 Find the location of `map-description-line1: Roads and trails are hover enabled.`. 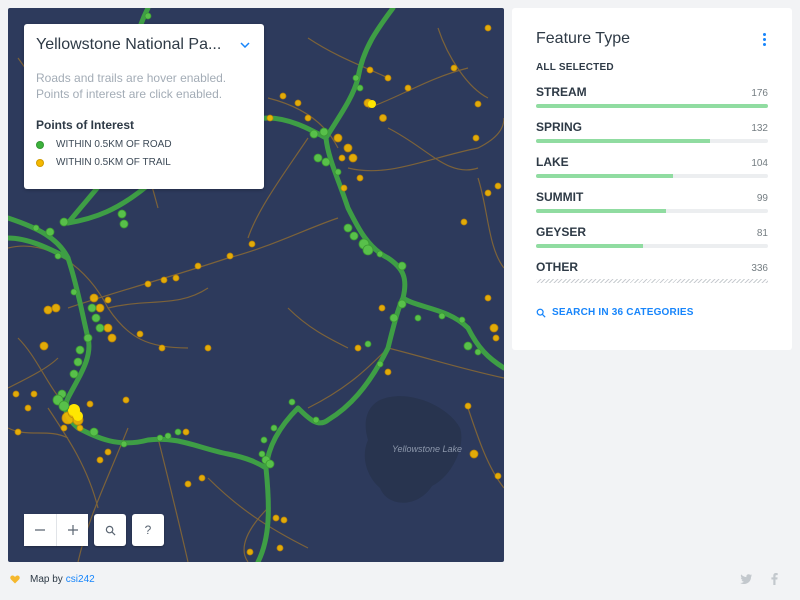

map-description-line1: Roads and trails are hover enabled. is located at coordinates (131, 78).